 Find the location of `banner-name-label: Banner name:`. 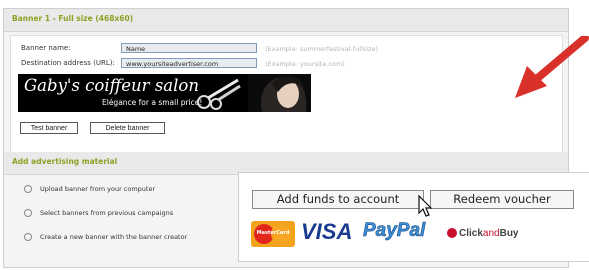

banner-name-label: Banner name: is located at coordinates (46, 48).